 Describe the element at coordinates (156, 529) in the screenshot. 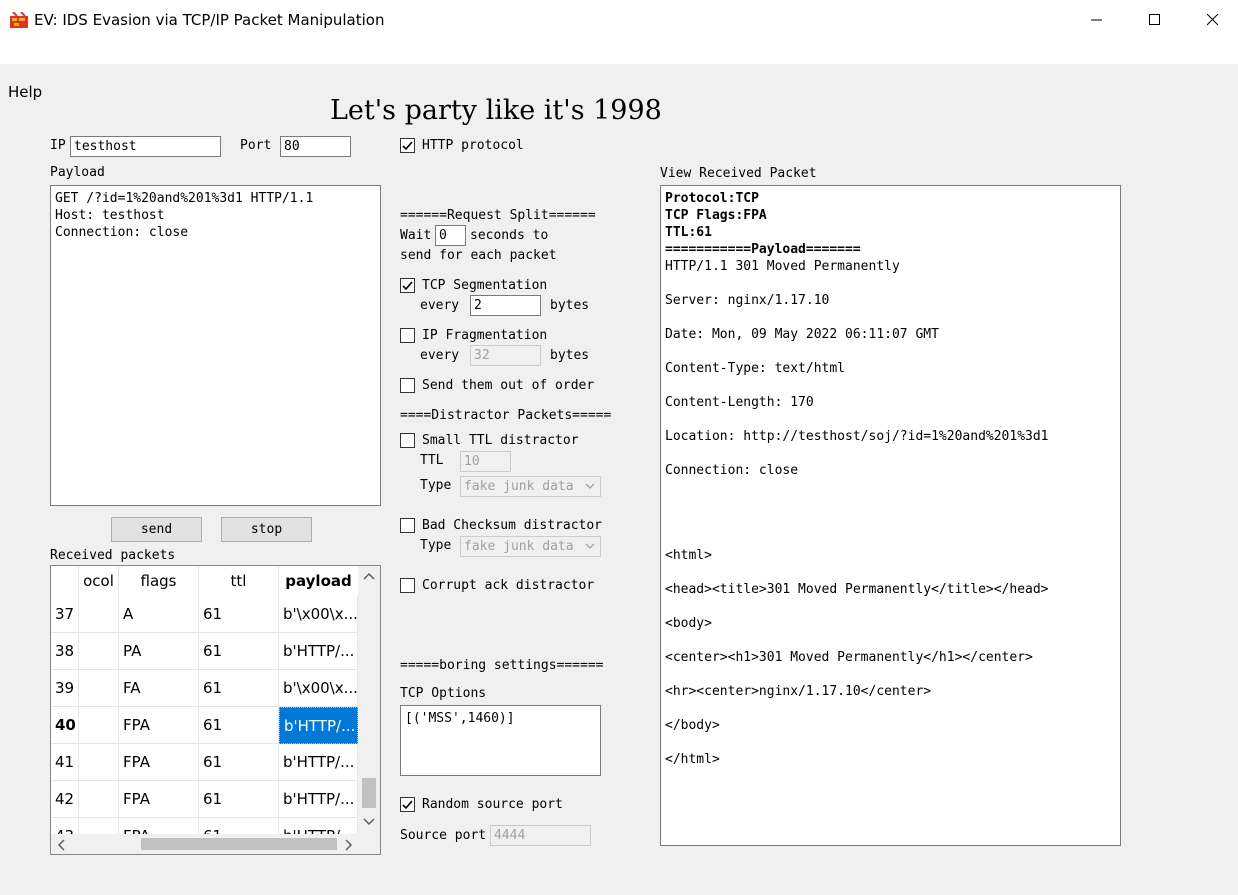

I see `send-button: send` at that location.